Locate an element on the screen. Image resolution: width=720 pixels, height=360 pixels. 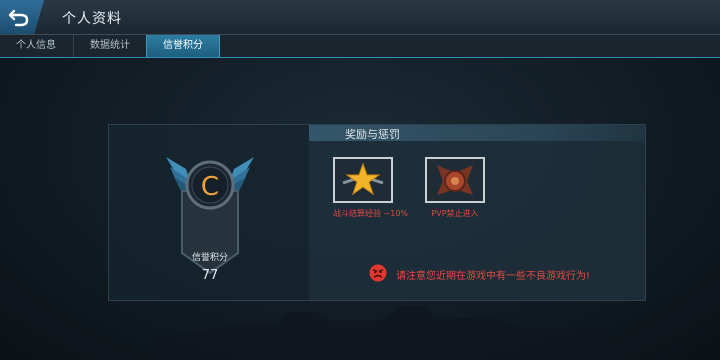
tab-data-stats: 数据统计 is located at coordinates (109, 46).